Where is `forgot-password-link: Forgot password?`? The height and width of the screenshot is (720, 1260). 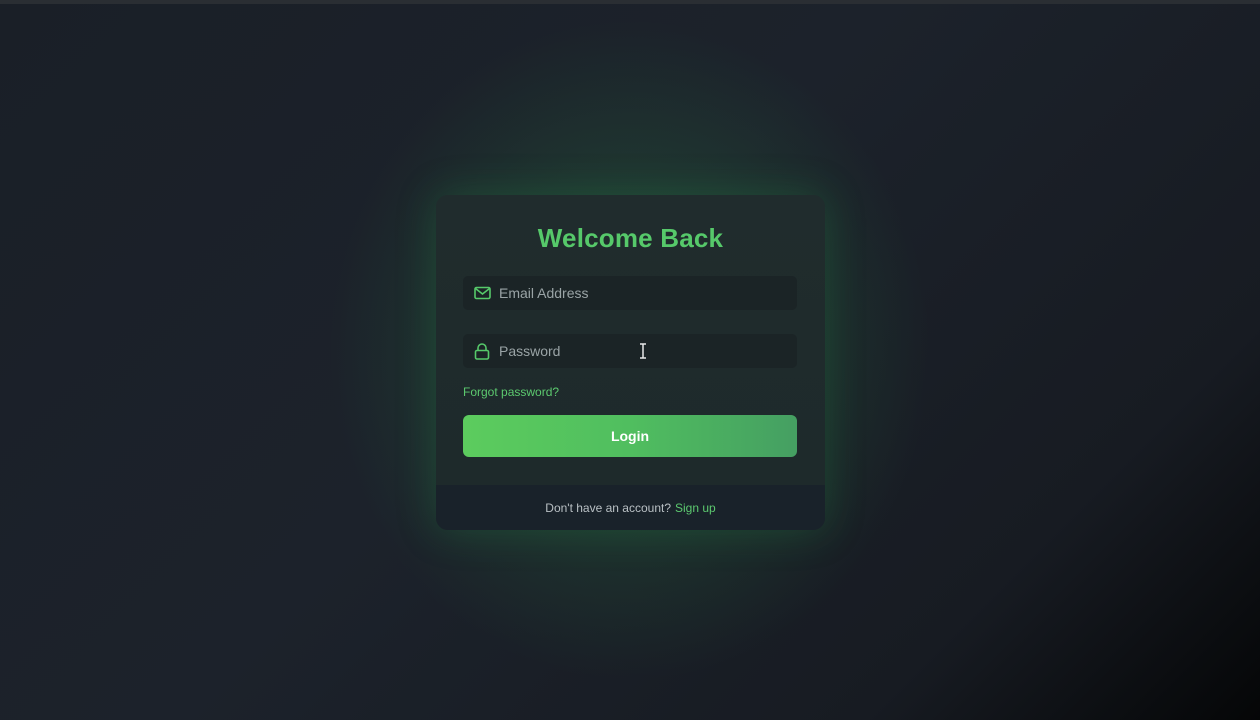
forgot-password-link: Forgot password? is located at coordinates (511, 392).